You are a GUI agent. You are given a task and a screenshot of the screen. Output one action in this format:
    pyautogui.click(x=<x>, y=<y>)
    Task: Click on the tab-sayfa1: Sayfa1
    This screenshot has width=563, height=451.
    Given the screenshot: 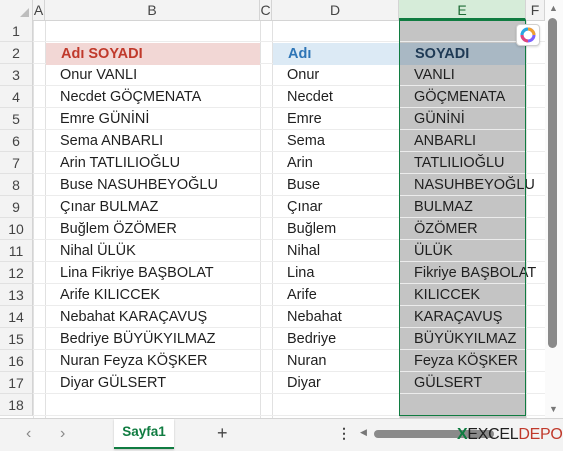 What is the action you would take?
    pyautogui.click(x=144, y=434)
    